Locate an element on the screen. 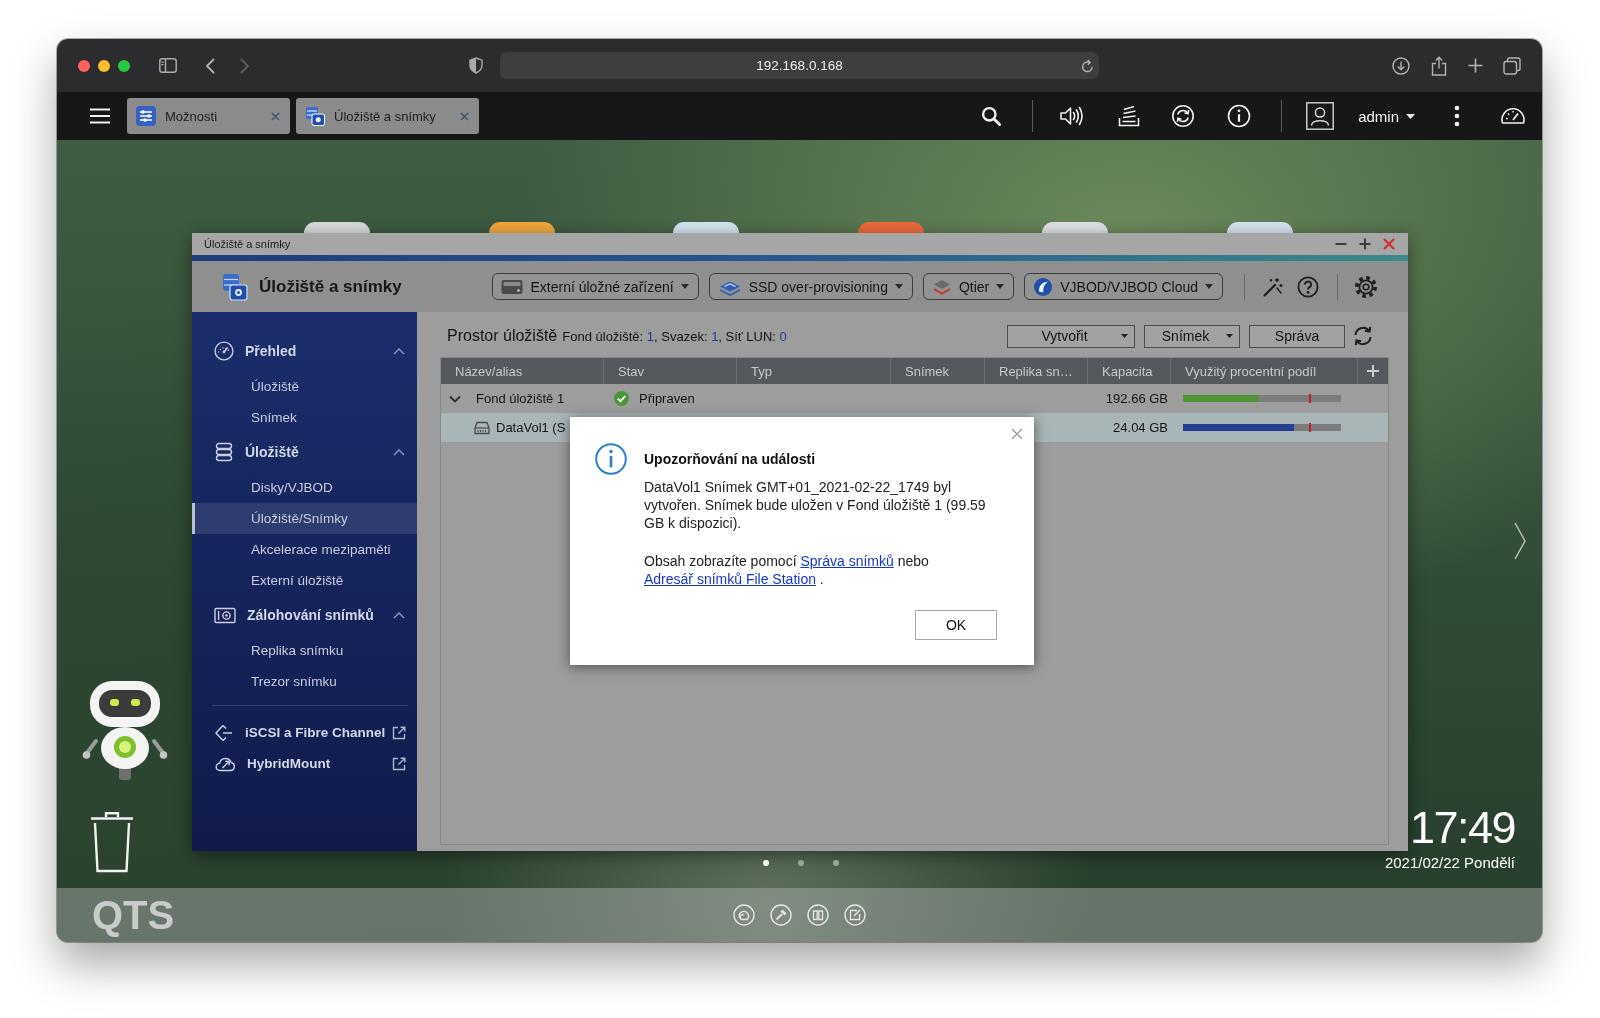  maximize-icon is located at coordinates (1365, 244).